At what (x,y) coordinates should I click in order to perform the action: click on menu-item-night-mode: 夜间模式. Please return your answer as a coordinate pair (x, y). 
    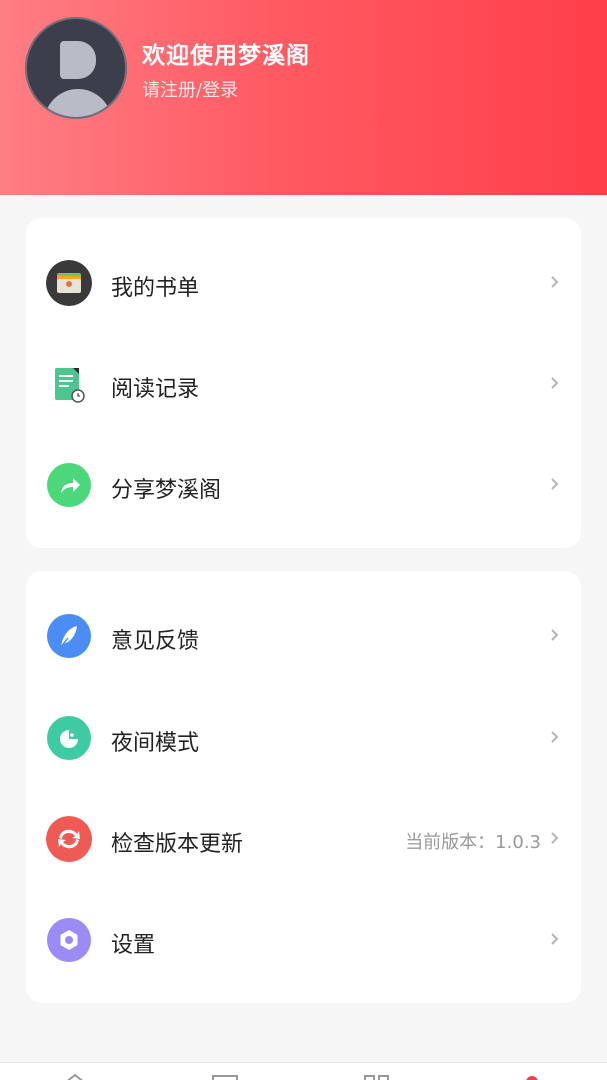
    Looking at the image, I should click on (303, 738).